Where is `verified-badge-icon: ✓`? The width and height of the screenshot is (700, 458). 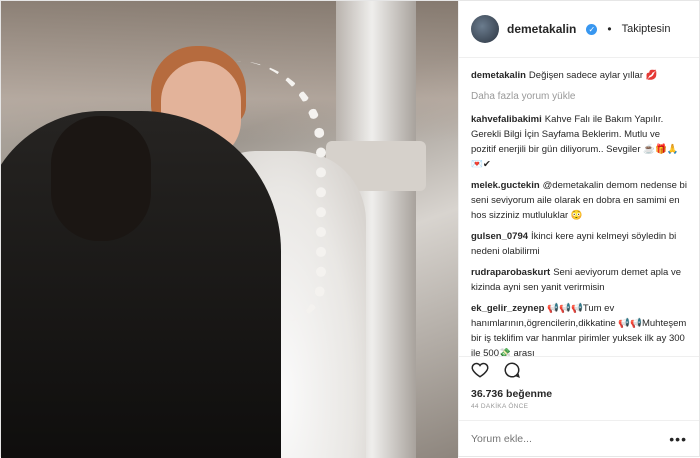 verified-badge-icon: ✓ is located at coordinates (592, 29).